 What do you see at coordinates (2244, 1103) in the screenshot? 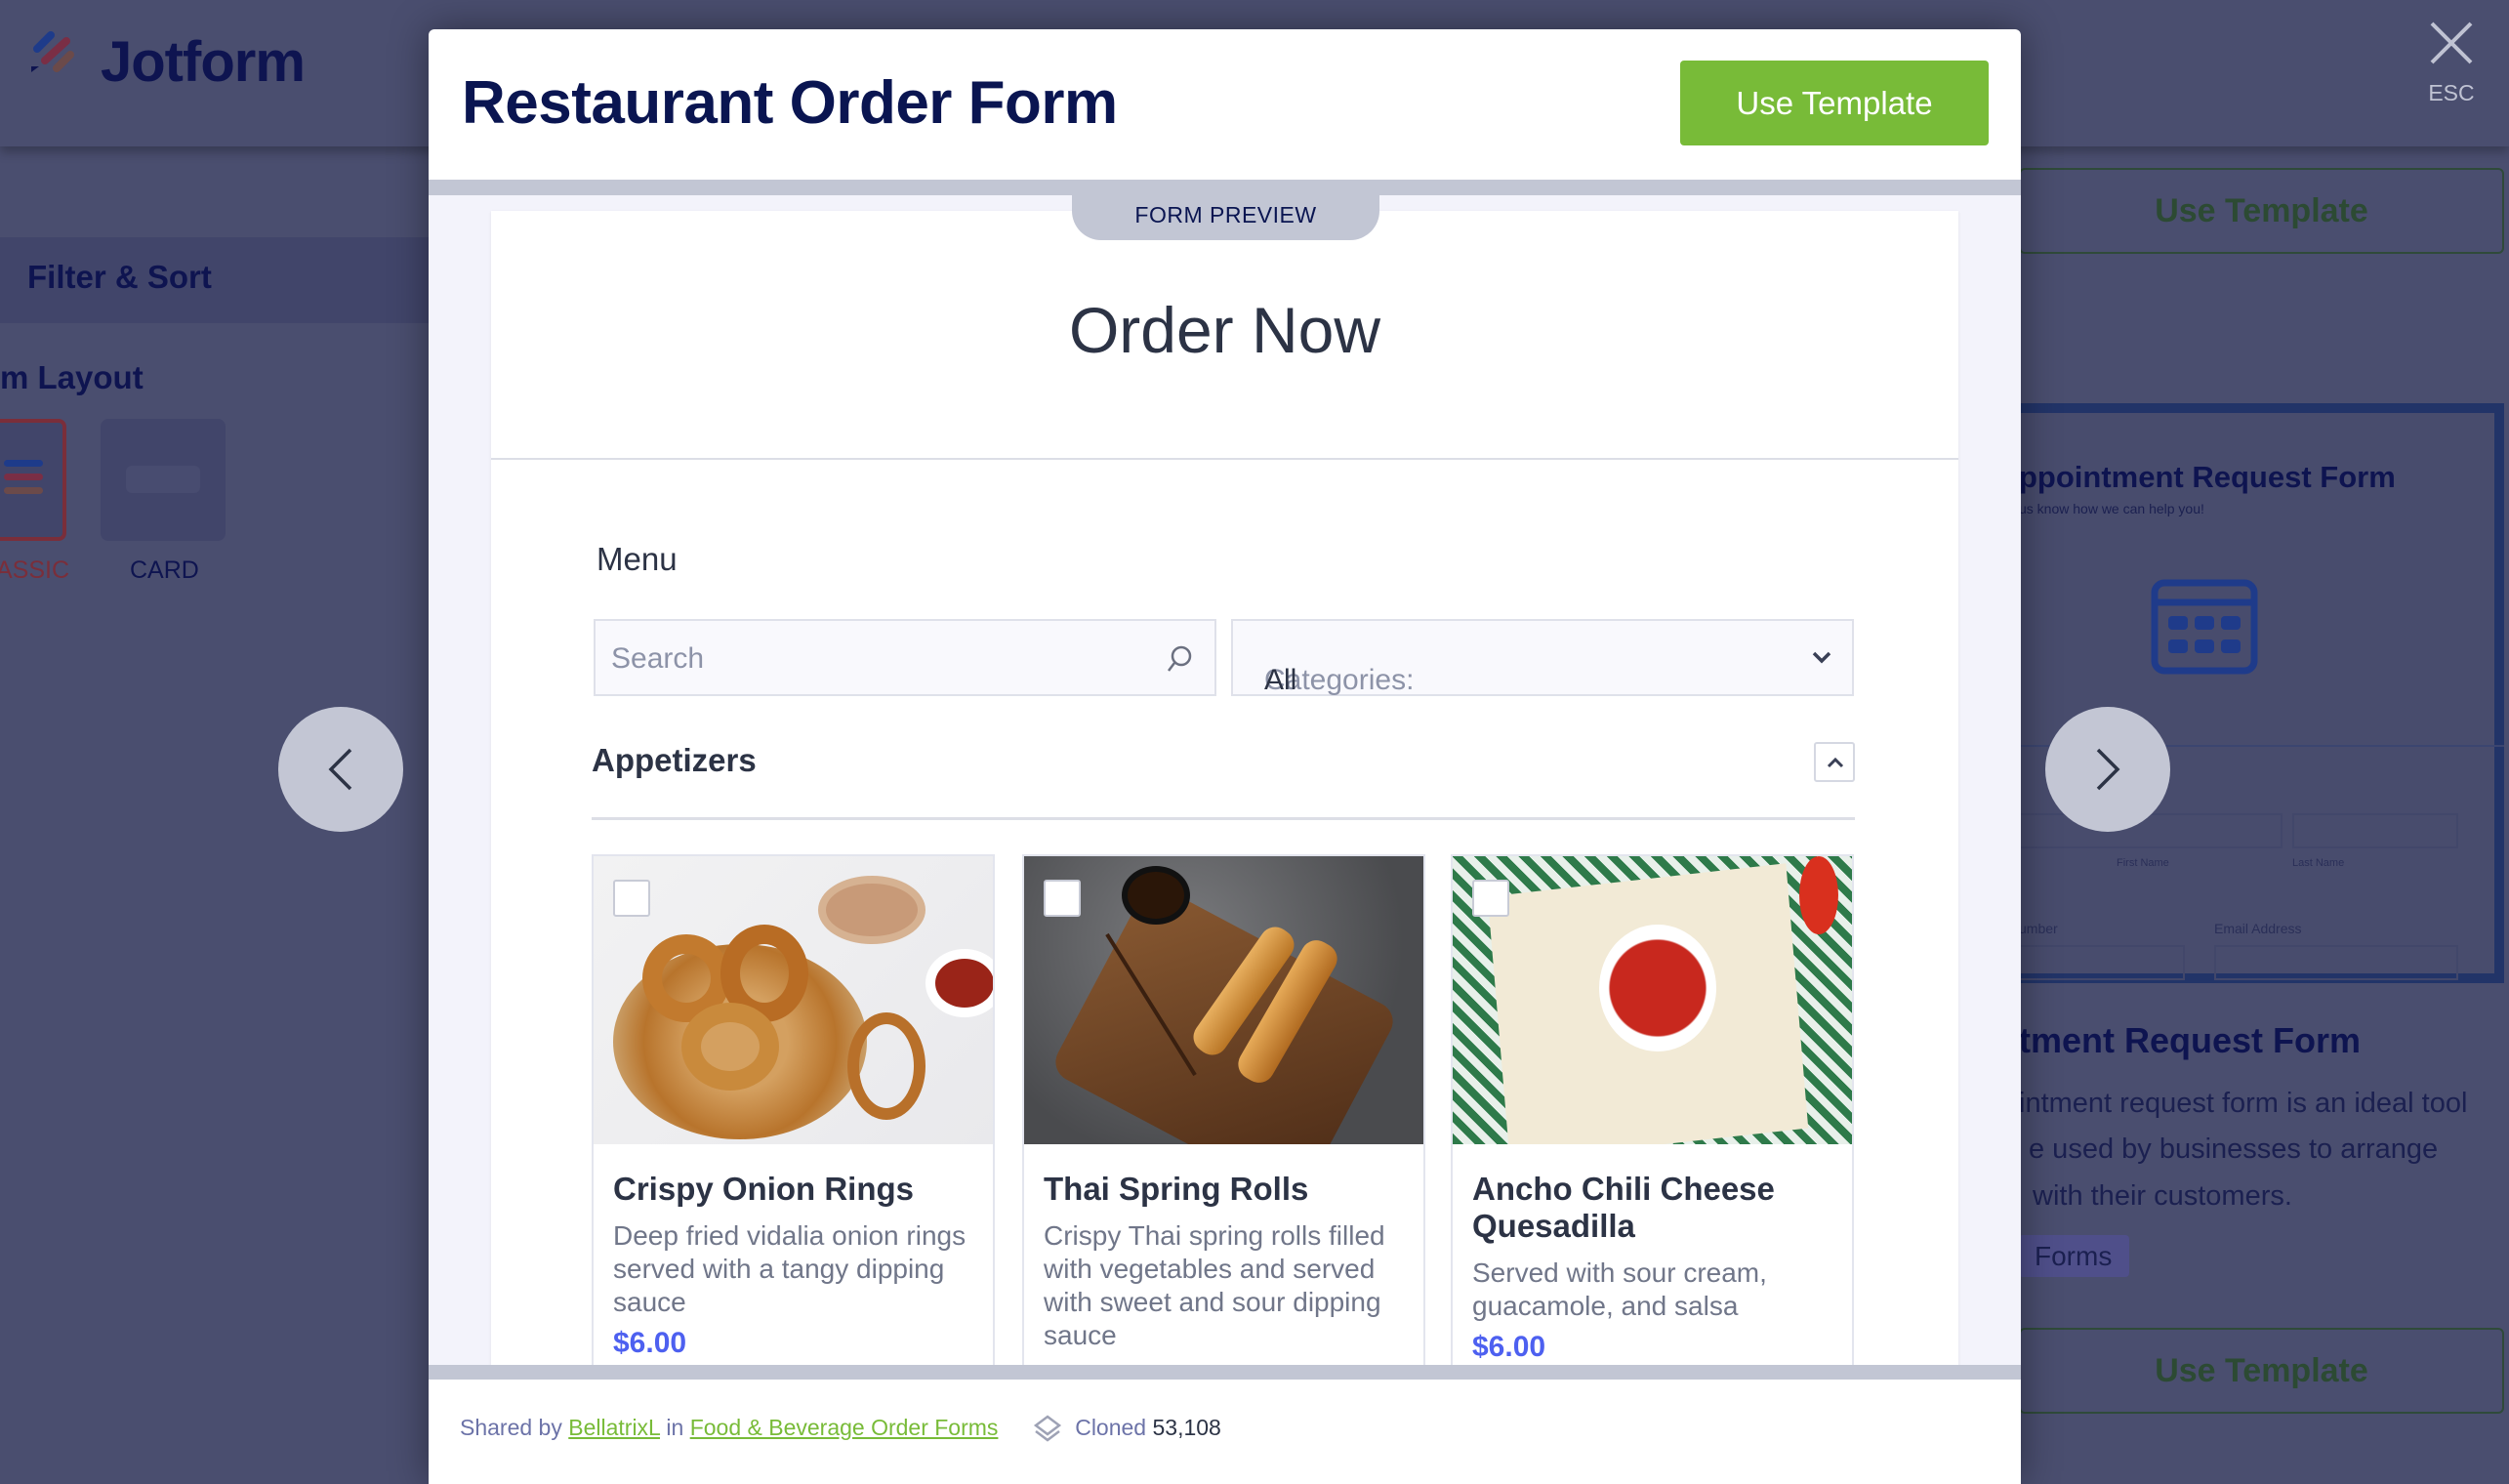
I see `next-template-desc-1: intment request form is an ideal tool` at bounding box center [2244, 1103].